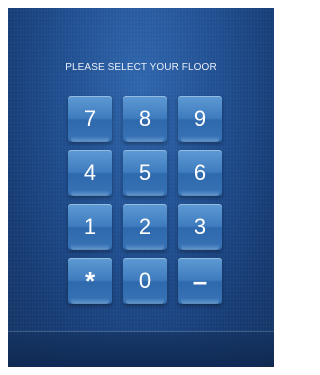  Describe the element at coordinates (141, 67) in the screenshot. I see `floor-prompt: PLEASE SELECT YOUR FLOOR` at that location.